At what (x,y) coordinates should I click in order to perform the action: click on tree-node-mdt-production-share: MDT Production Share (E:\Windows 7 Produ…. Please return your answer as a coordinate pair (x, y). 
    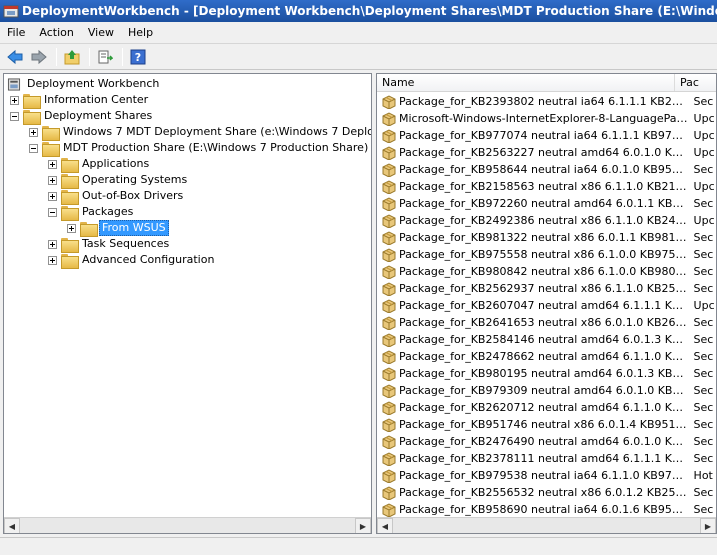
    Looking at the image, I should click on (199, 148).